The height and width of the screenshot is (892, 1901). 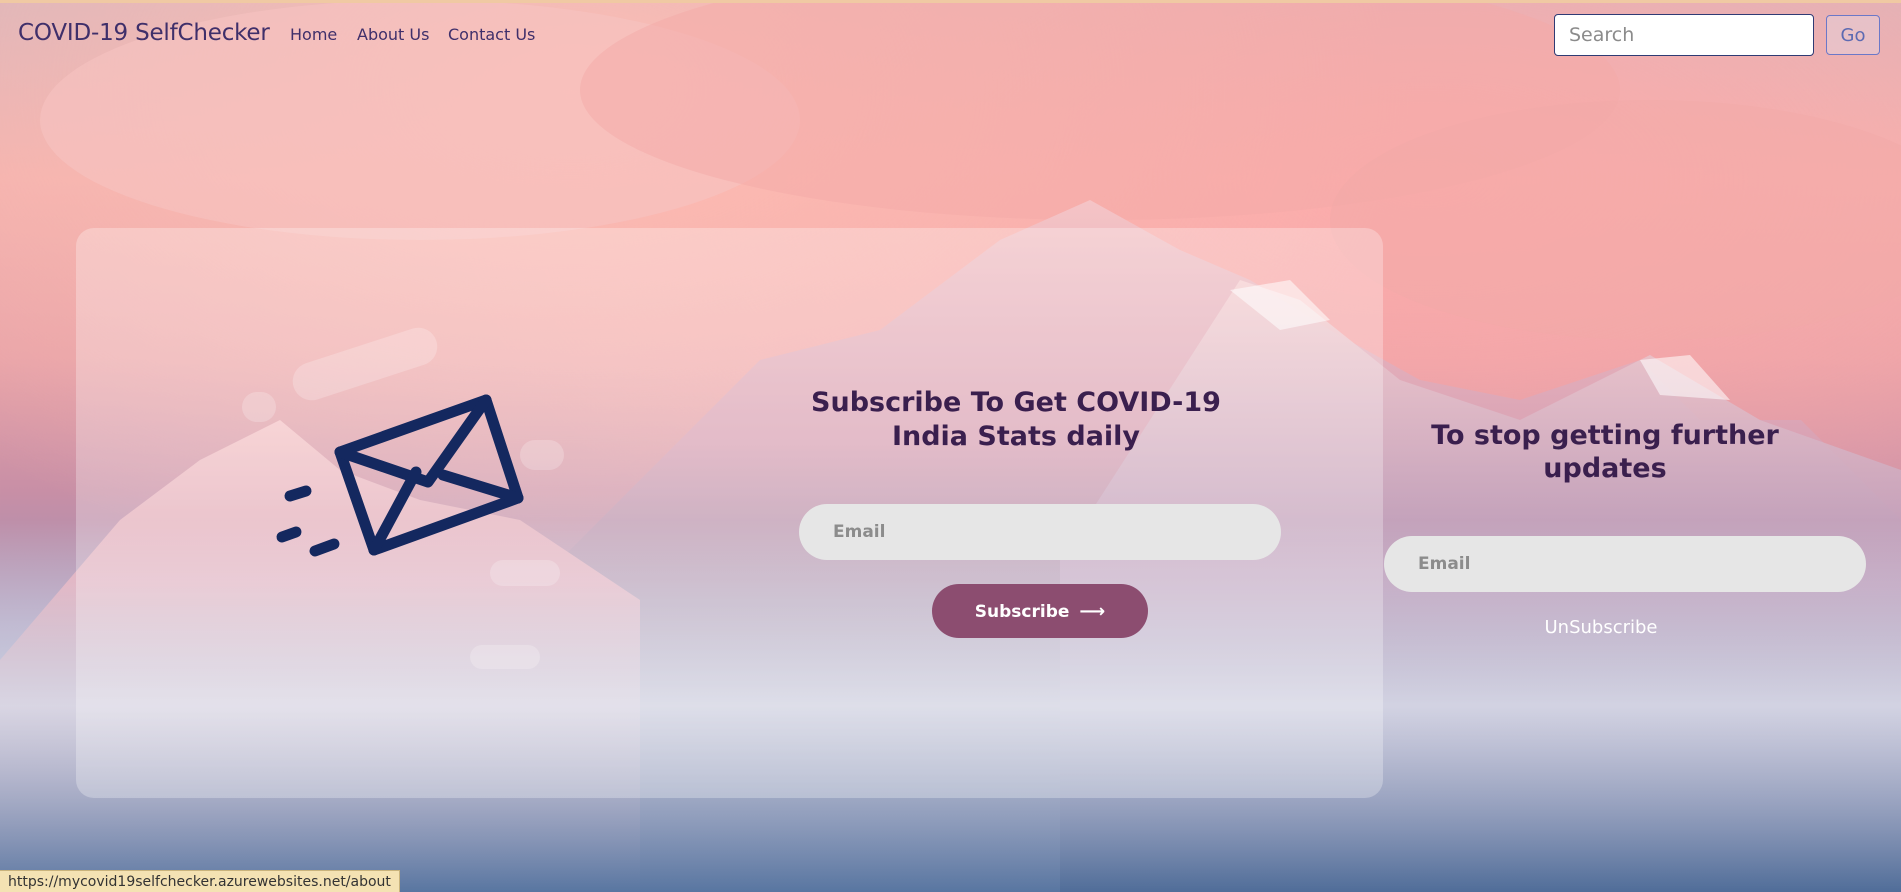 What do you see at coordinates (1092, 611) in the screenshot?
I see `arrow-right-icon: ⟶` at bounding box center [1092, 611].